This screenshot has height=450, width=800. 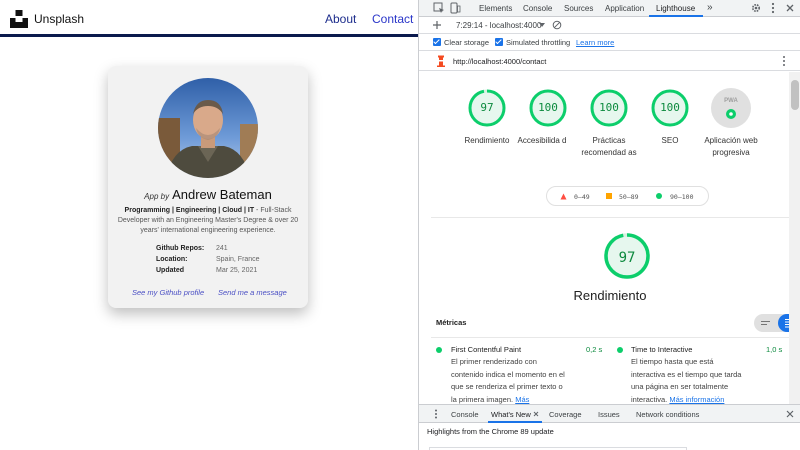 What do you see at coordinates (672, 361) in the screenshot?
I see `desc-line: El tiempo hasta que está` at bounding box center [672, 361].